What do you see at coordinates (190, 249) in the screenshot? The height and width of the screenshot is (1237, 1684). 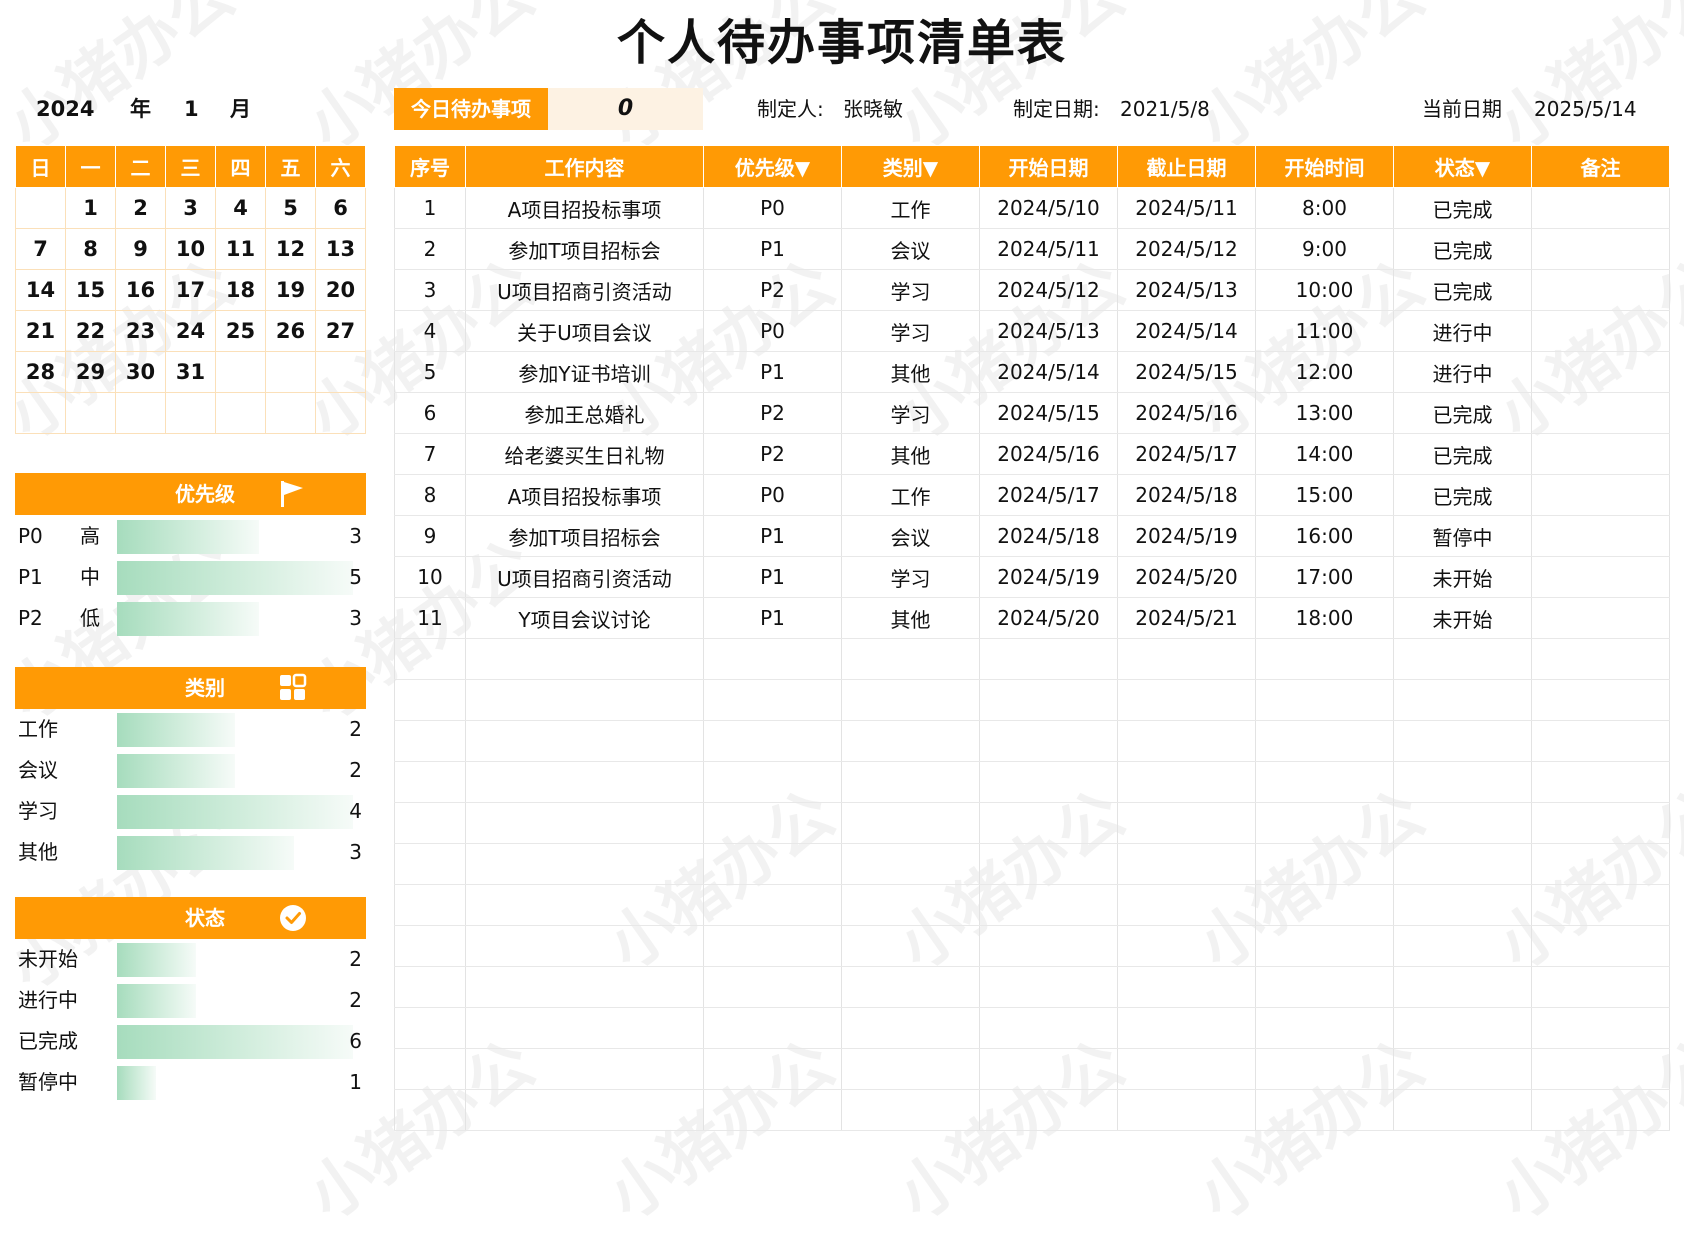 I see `calendar-day: 10` at bounding box center [190, 249].